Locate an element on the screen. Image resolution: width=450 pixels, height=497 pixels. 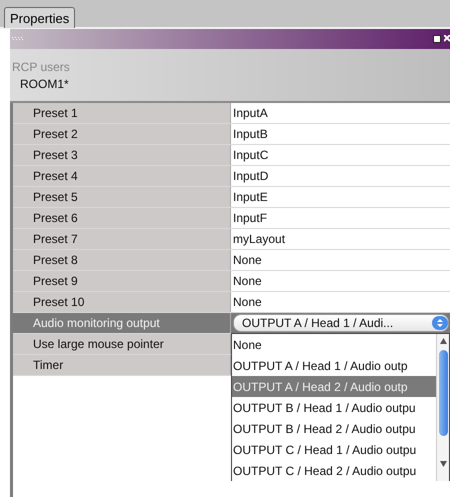
property-label: Preset 2 is located at coordinates (122, 134).